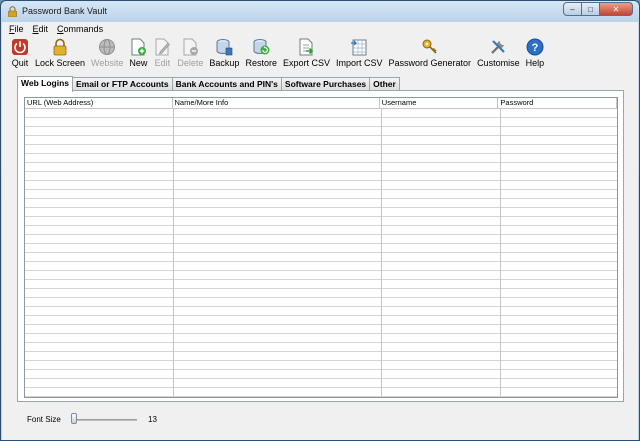 This screenshot has height=441, width=640. I want to click on export-csv-button: Export CSV, so click(306, 54).